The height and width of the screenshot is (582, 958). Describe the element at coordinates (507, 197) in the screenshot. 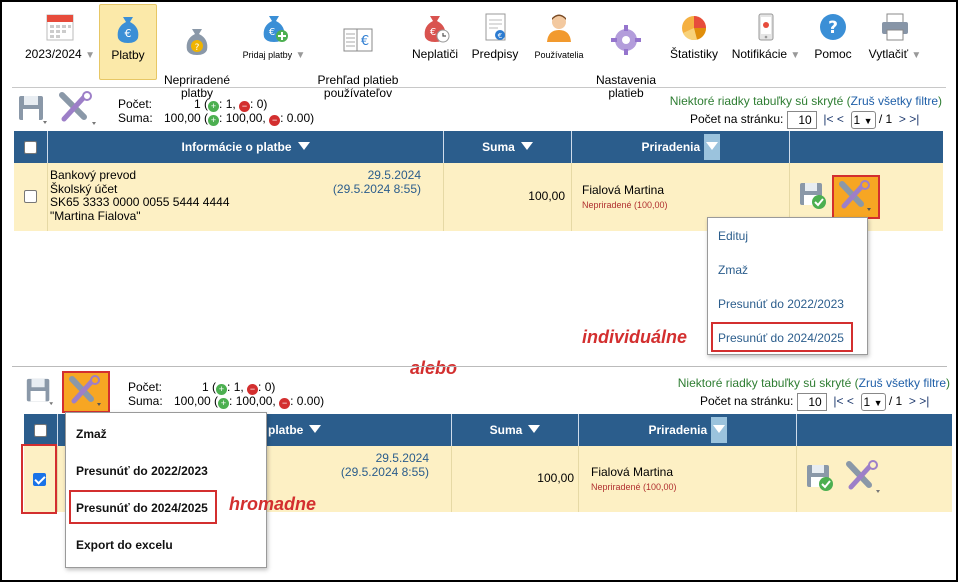

I see `amount-cell: 100,00` at that location.